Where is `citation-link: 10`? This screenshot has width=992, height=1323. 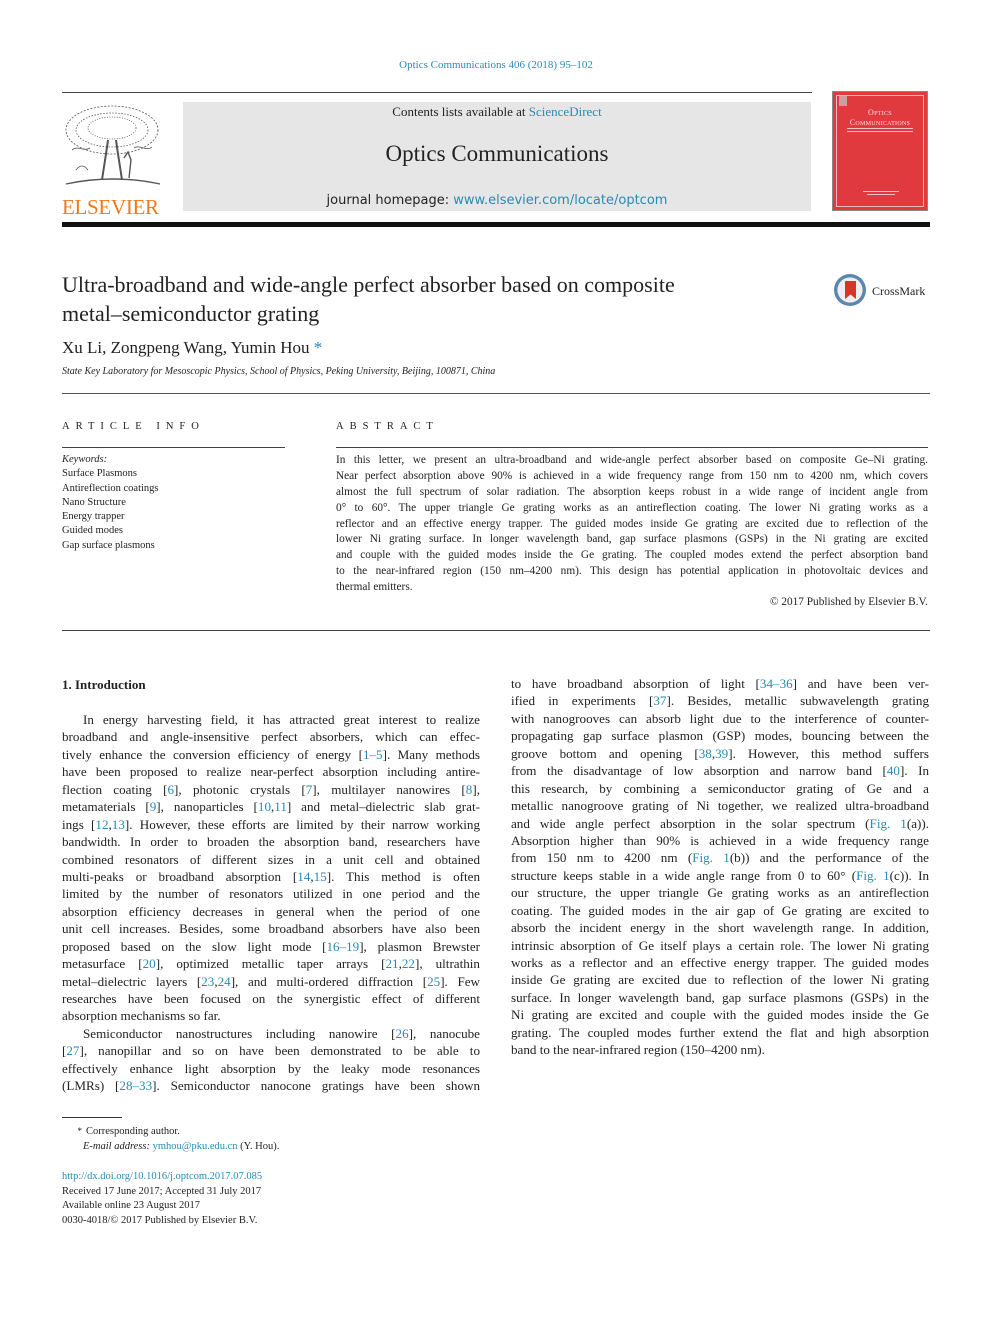 citation-link: 10 is located at coordinates (264, 806).